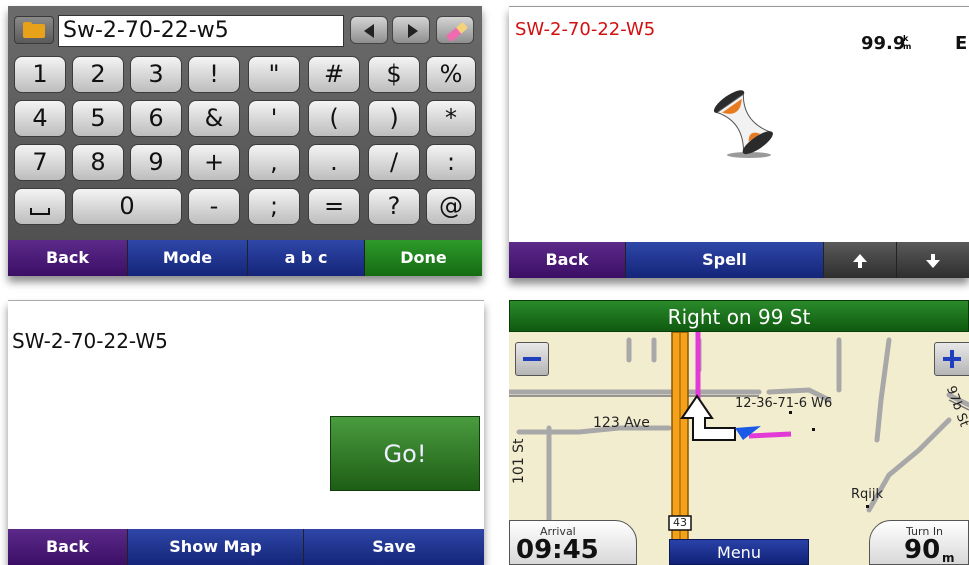 This screenshot has width=969, height=565. Describe the element at coordinates (334, 74) in the screenshot. I see `key: #` at that location.